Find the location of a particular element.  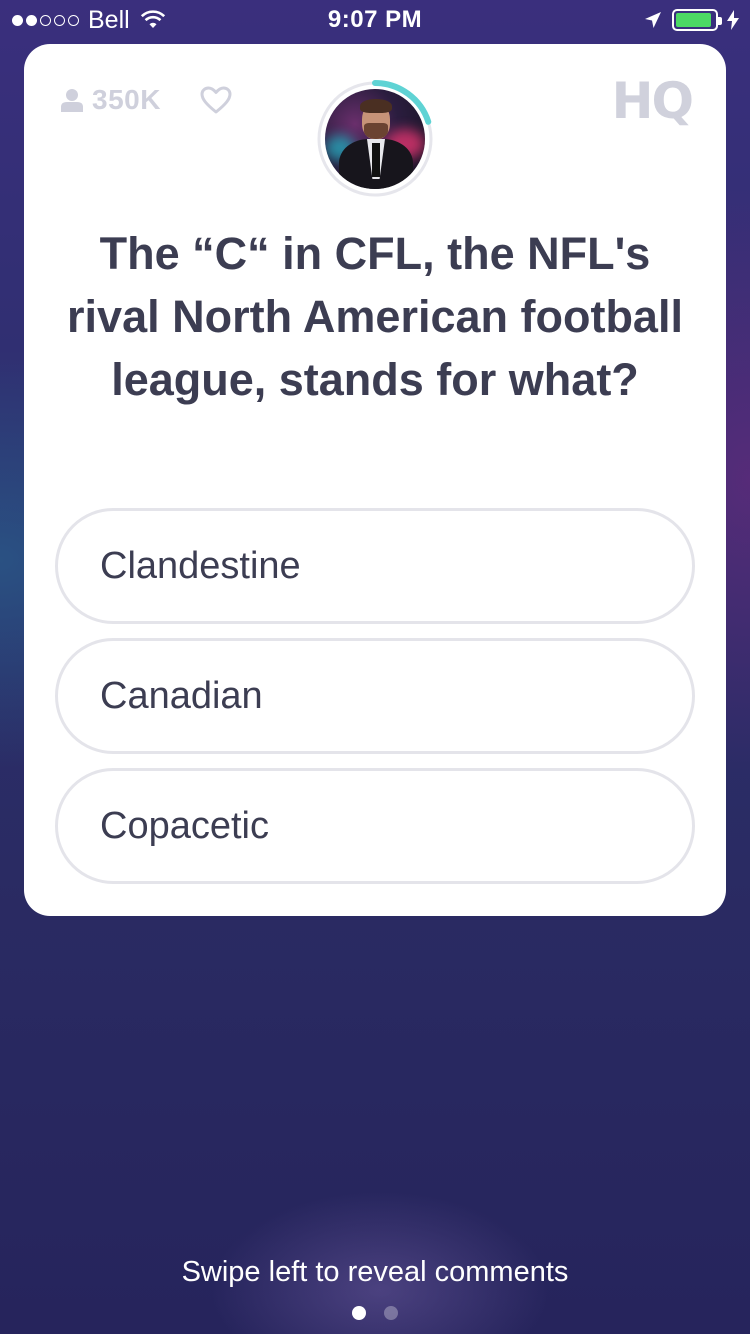

status-time: 9:07 PM is located at coordinates (375, 19).